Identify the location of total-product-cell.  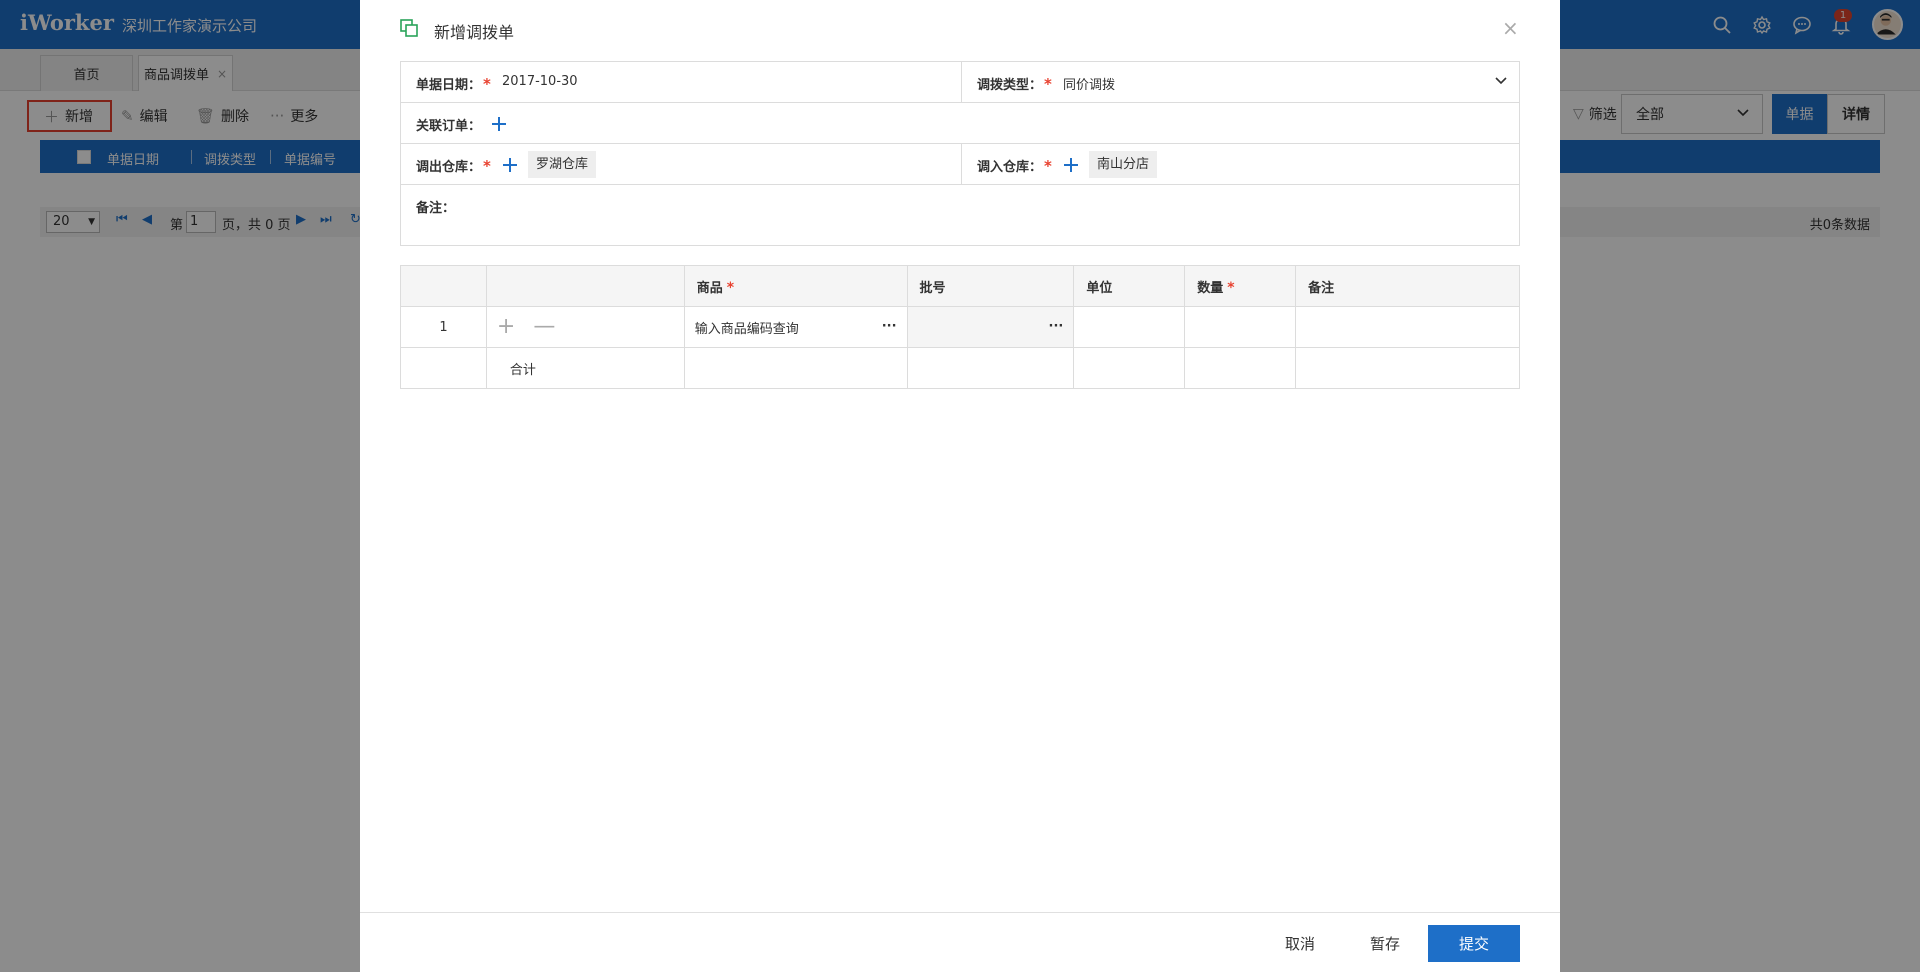
(795, 368).